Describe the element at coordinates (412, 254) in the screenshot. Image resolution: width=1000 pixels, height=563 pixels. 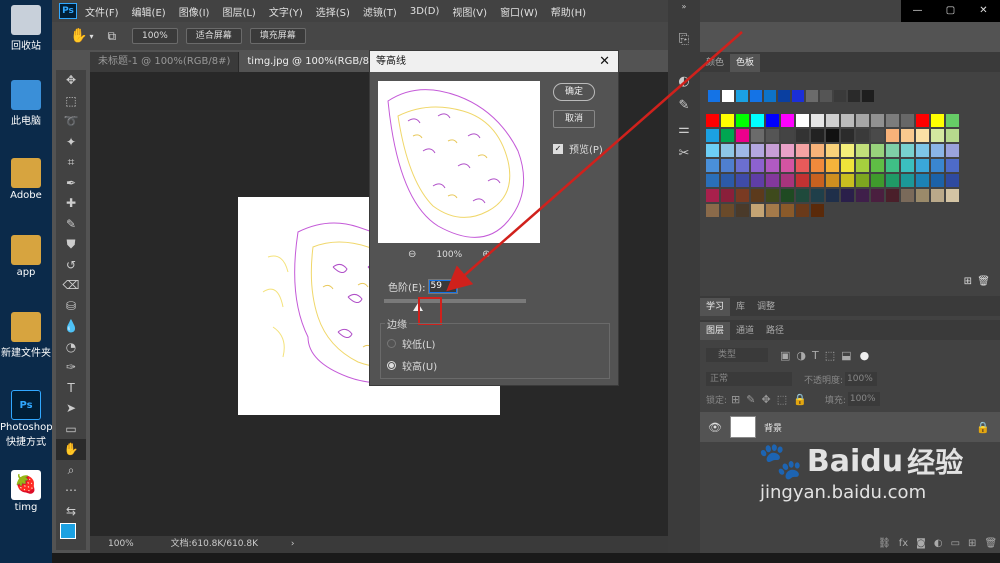
I see `zoom-out-icon: ⊖` at that location.